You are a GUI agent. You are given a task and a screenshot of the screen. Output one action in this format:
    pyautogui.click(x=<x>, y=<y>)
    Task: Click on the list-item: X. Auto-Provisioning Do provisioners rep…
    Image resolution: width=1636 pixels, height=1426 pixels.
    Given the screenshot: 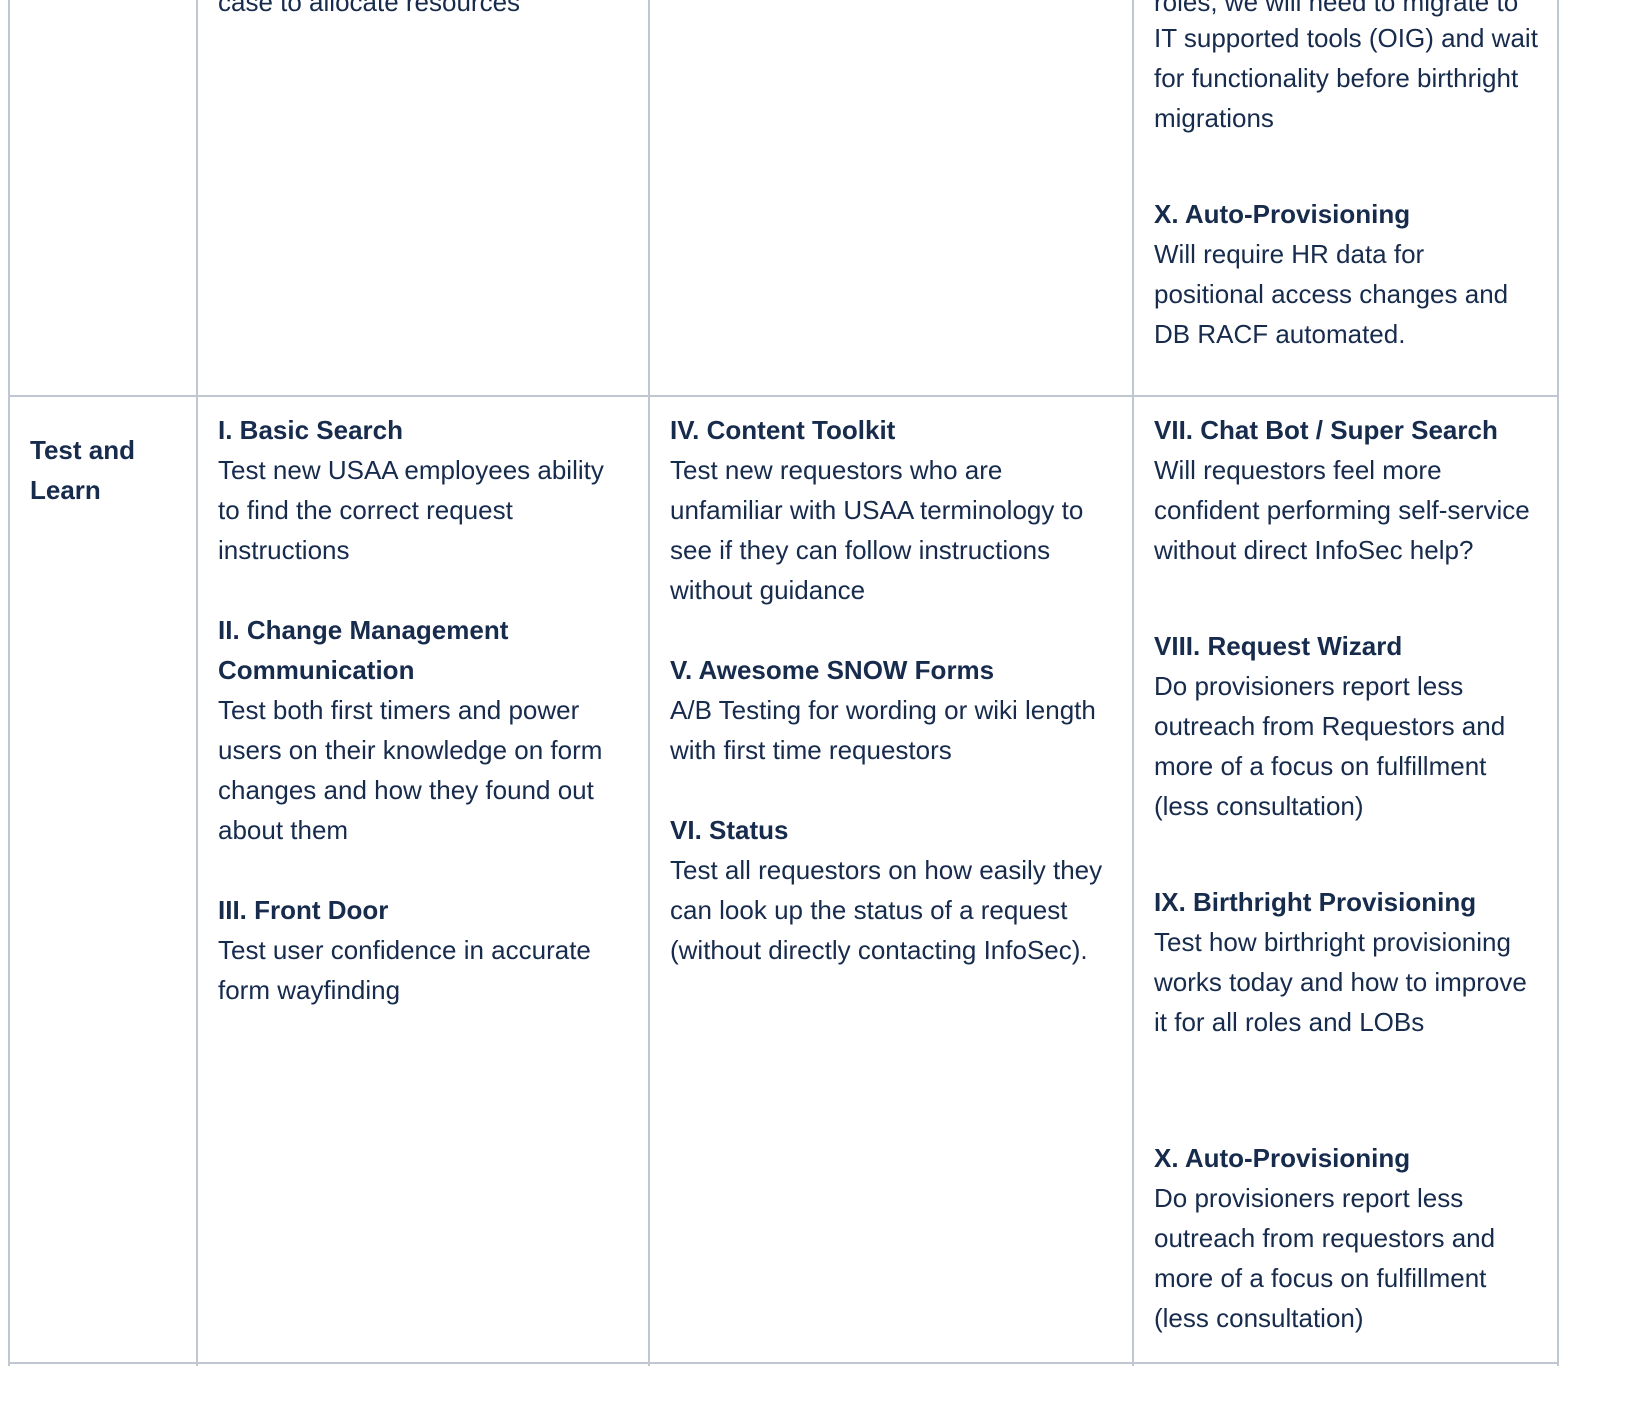 What is the action you would take?
    pyautogui.click(x=1346, y=1238)
    